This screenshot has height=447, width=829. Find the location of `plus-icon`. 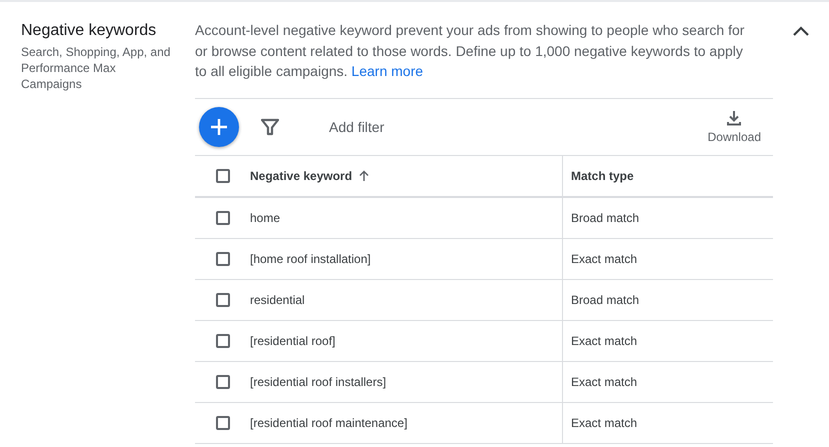

plus-icon is located at coordinates (219, 127).